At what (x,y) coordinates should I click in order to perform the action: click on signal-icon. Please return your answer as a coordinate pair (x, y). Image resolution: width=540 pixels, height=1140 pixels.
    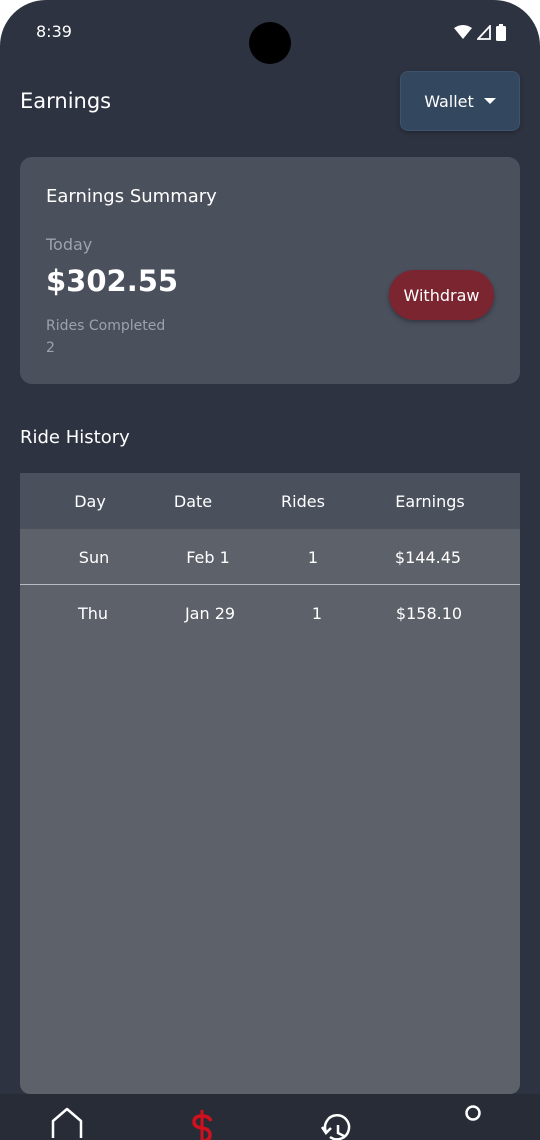
    Looking at the image, I should click on (484, 32).